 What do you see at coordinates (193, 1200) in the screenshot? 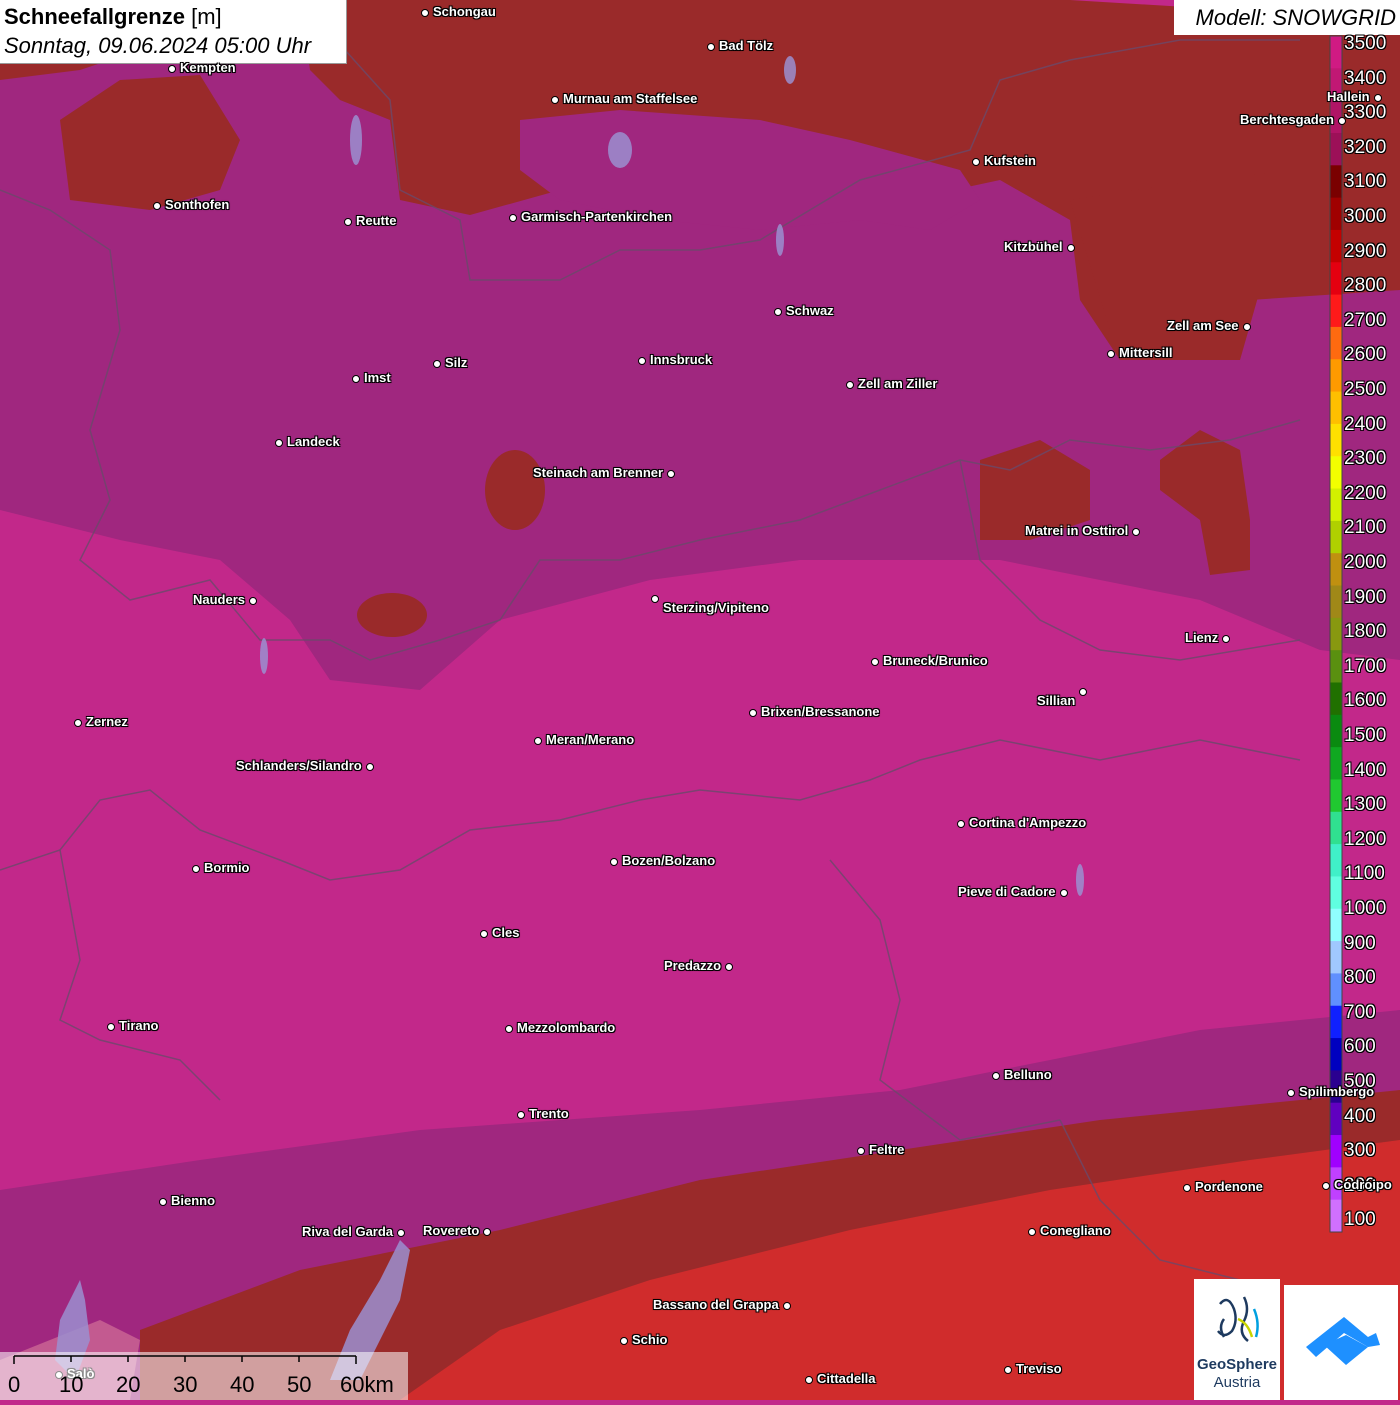
I see `city-label: Bienno` at bounding box center [193, 1200].